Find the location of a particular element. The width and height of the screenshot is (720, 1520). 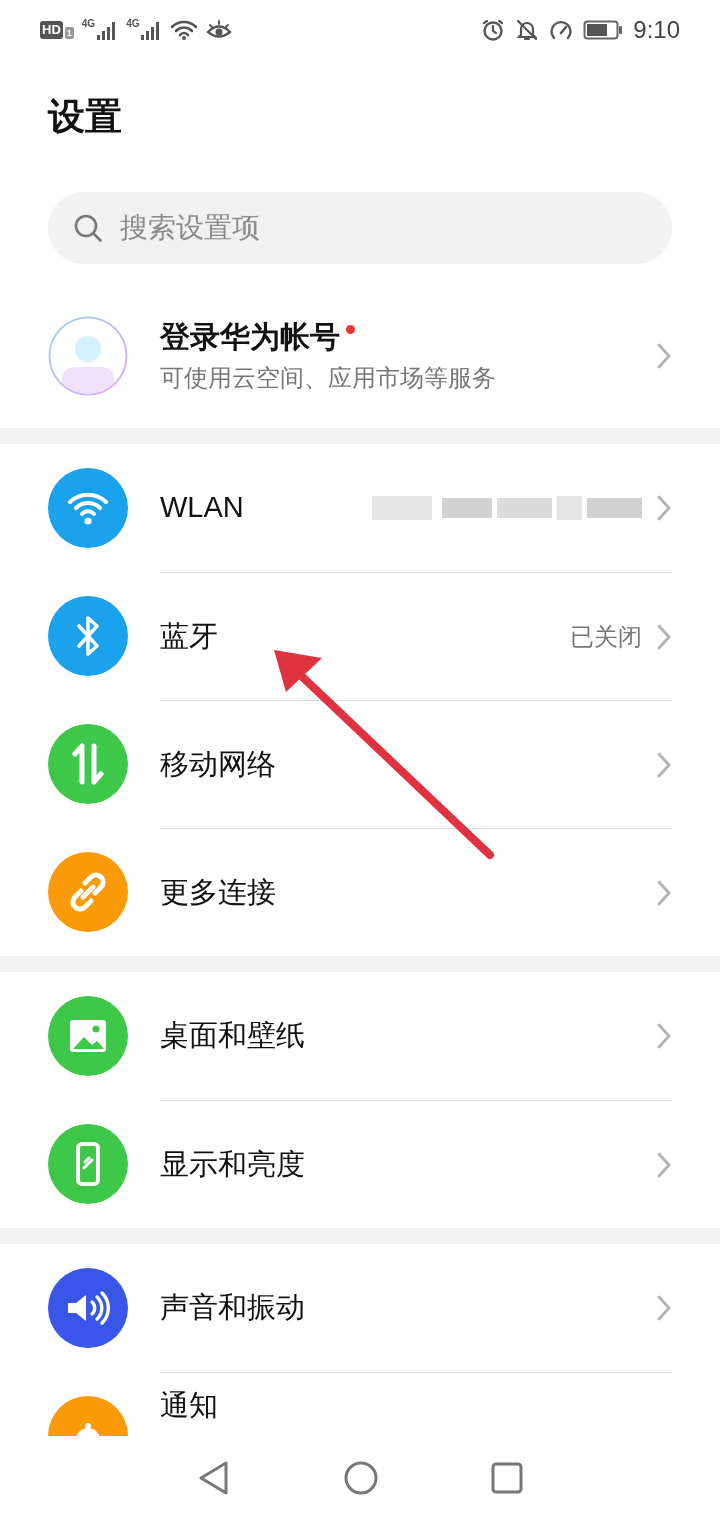

account-row: 登录华为帐号 可使用云空间、应用市场等服务 is located at coordinates (360, 356).